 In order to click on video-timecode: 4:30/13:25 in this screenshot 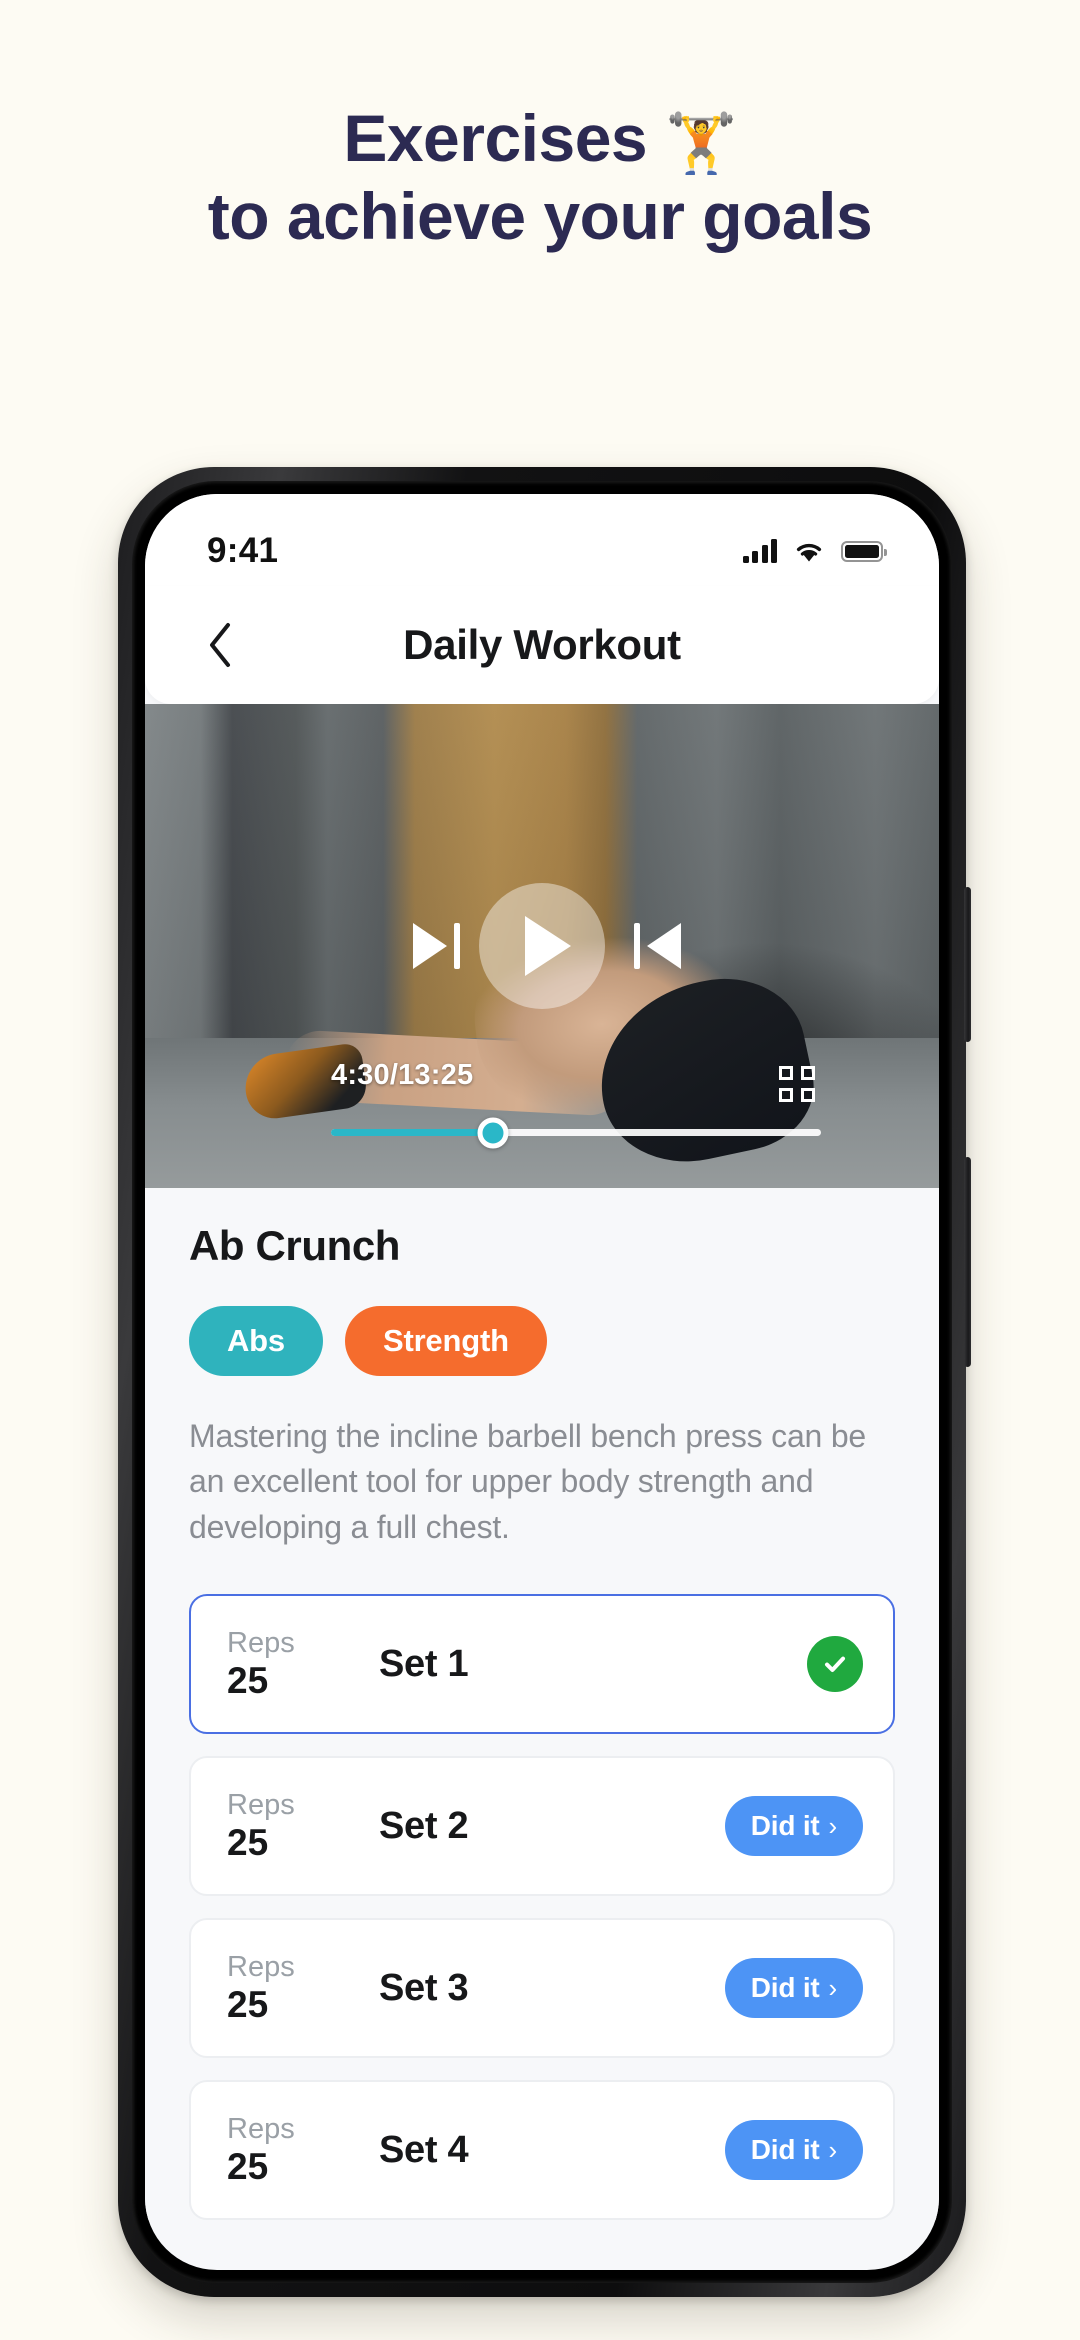, I will do `click(402, 1075)`.